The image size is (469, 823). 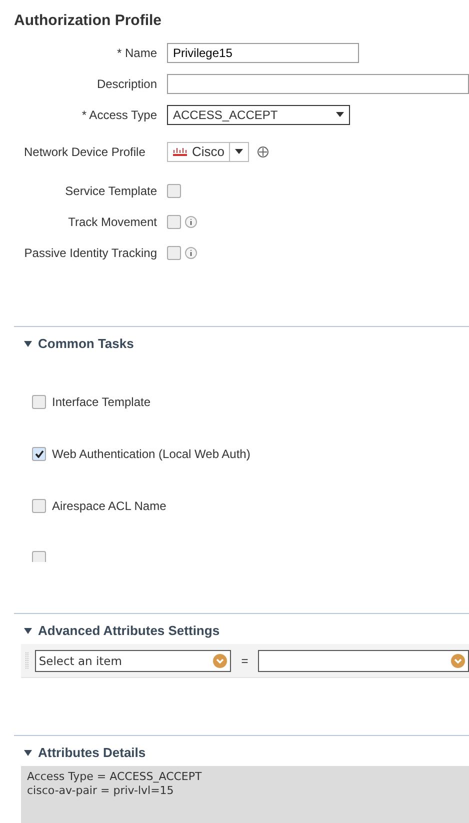 I want to click on text-field: Privilege15, so click(x=263, y=52).